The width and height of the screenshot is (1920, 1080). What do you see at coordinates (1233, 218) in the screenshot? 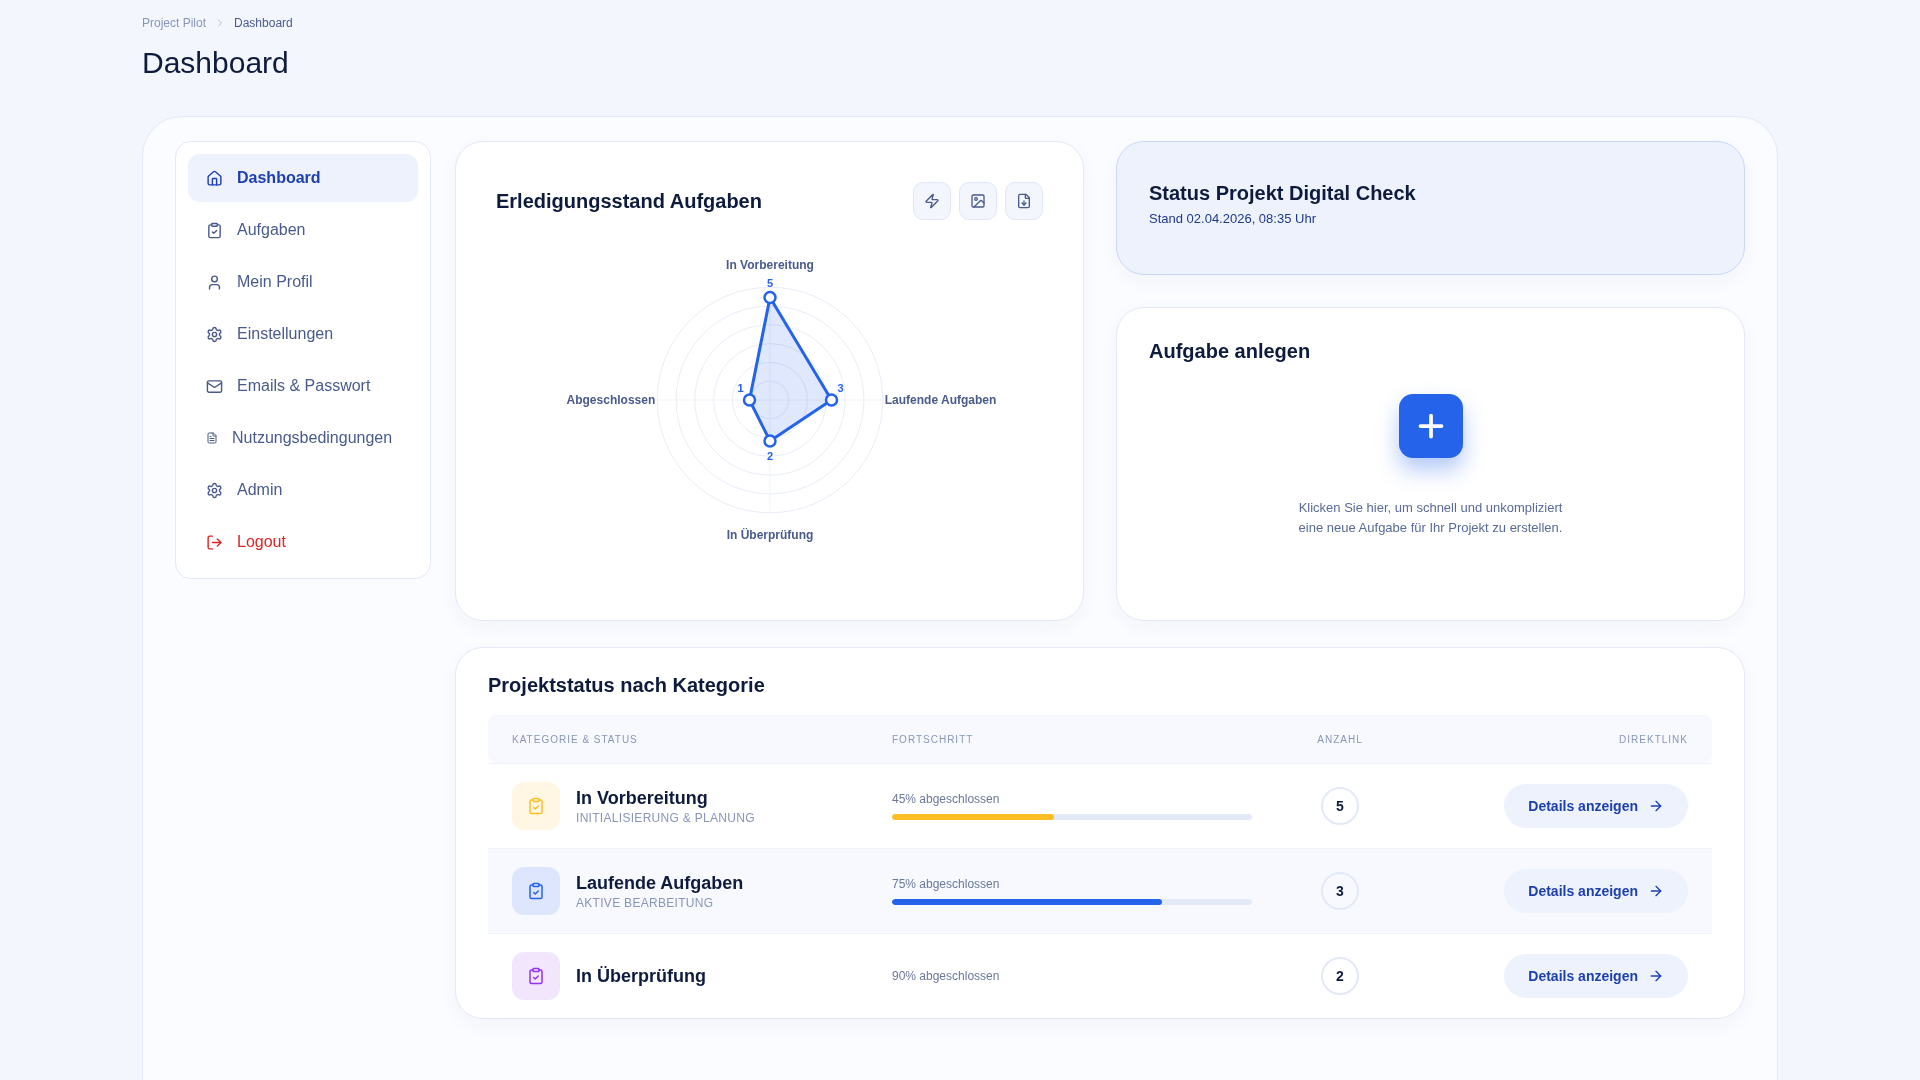
I see `status-timestamp: Stand 02.04.2026, 08:35 Uhr` at bounding box center [1233, 218].